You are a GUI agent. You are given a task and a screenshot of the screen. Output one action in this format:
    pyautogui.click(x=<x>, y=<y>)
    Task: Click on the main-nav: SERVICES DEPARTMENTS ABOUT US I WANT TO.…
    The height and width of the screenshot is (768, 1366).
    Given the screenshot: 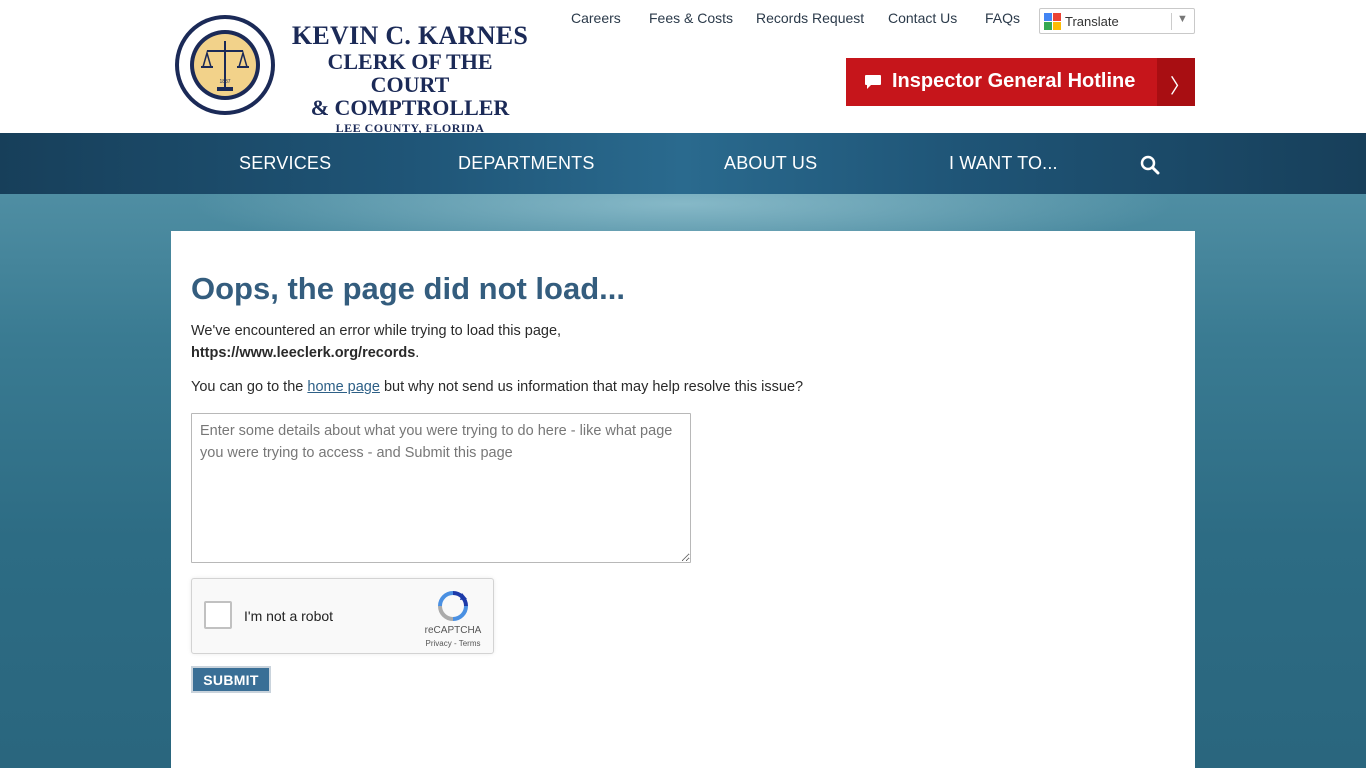 What is the action you would take?
    pyautogui.click(x=683, y=163)
    